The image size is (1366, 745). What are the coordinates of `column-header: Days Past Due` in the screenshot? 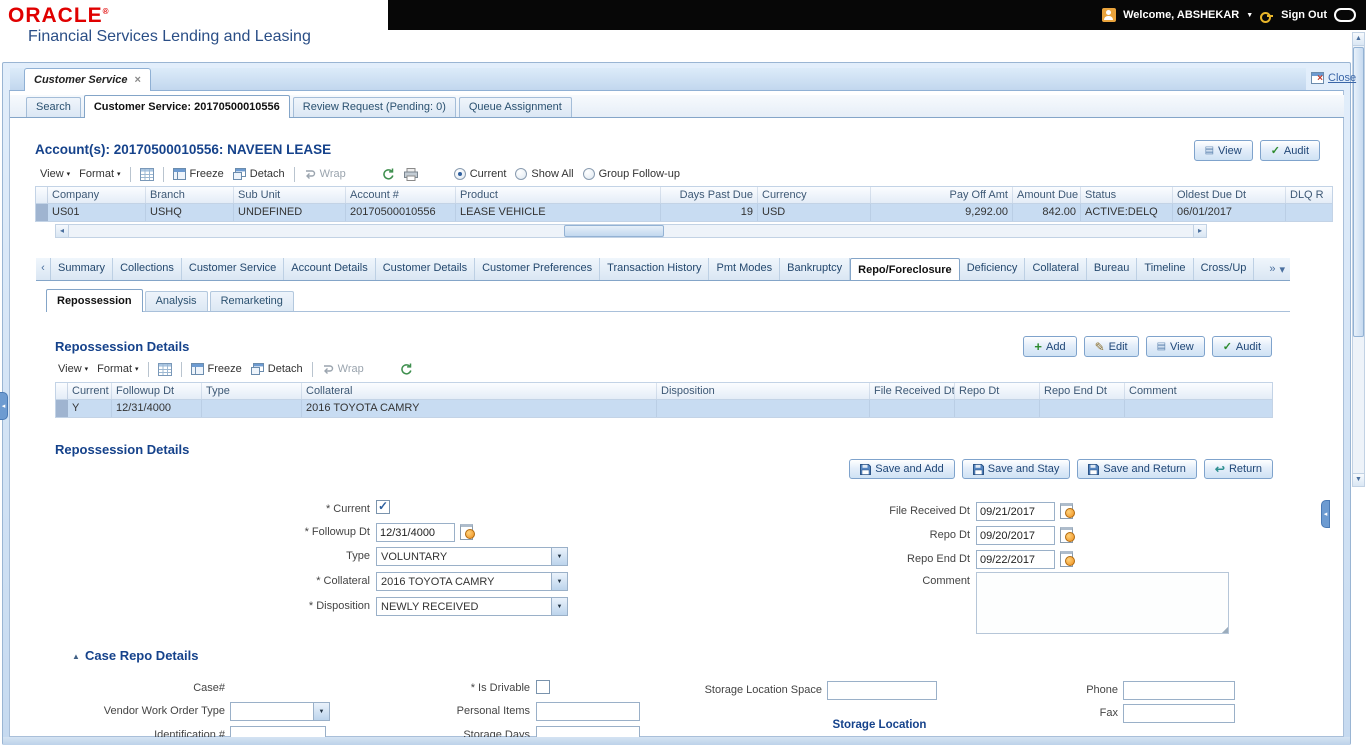 It's located at (709, 195).